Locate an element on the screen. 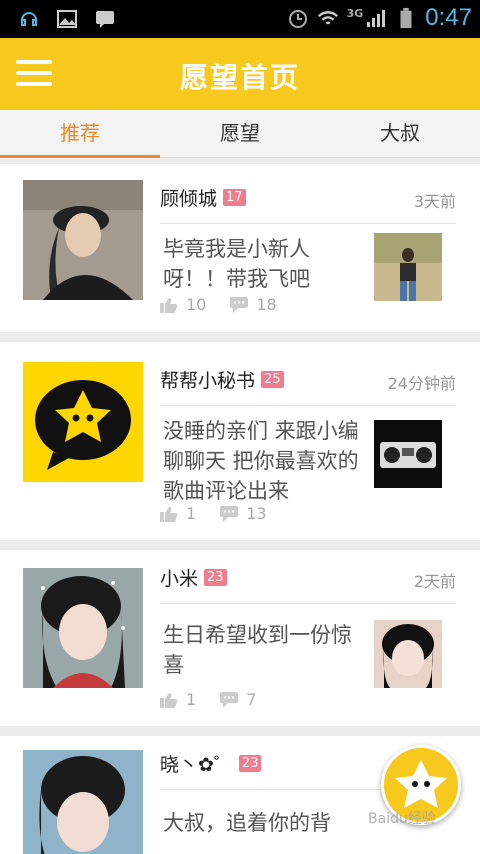 The image size is (480, 854). username: 小米 is located at coordinates (179, 577).